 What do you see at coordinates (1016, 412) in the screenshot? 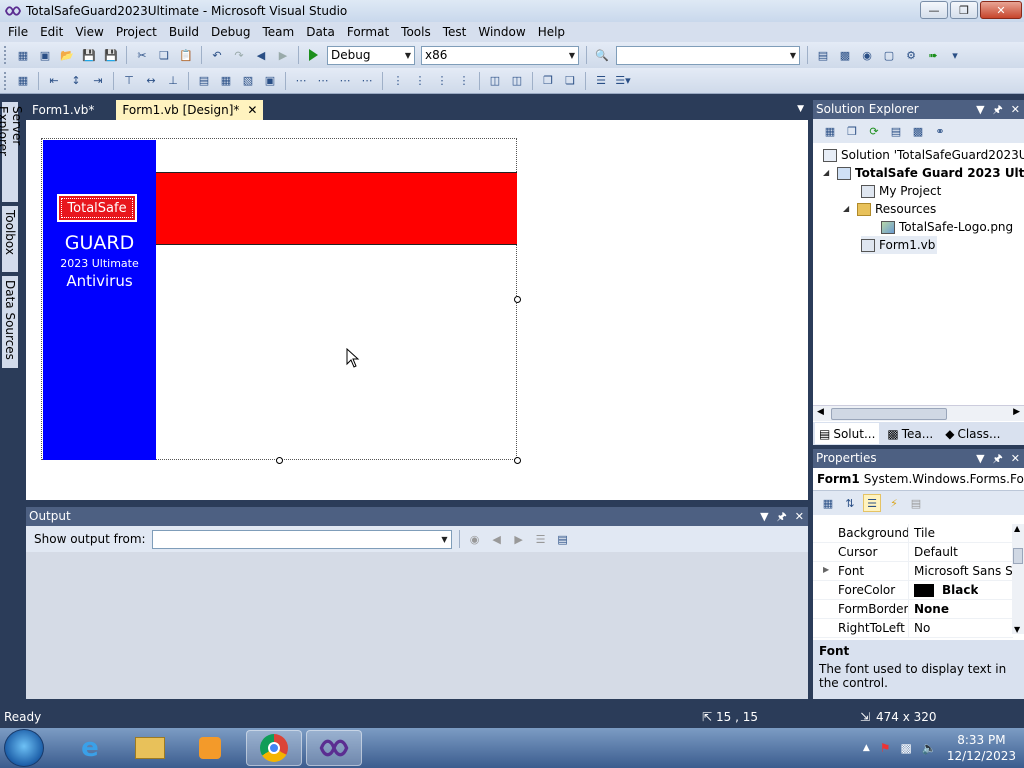
I see `scroll-right-icon: ▶` at bounding box center [1016, 412].